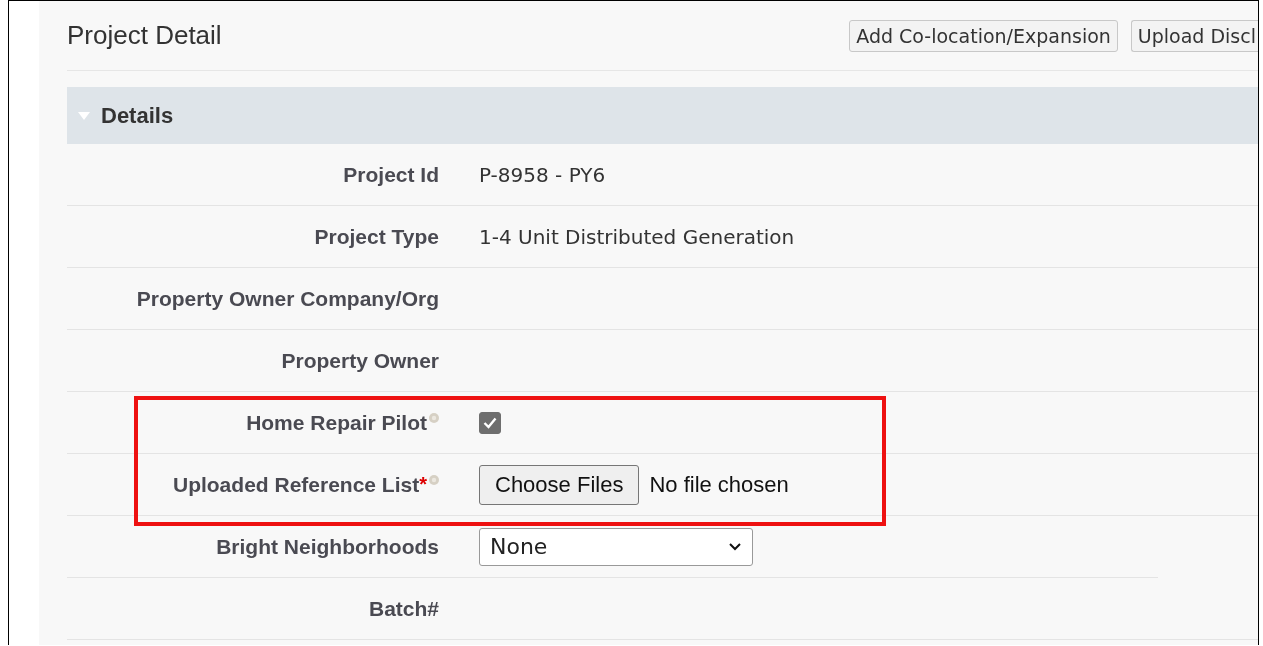  Describe the element at coordinates (637, 236) in the screenshot. I see `field-value: 1-4 Unit Distributed Generation` at that location.